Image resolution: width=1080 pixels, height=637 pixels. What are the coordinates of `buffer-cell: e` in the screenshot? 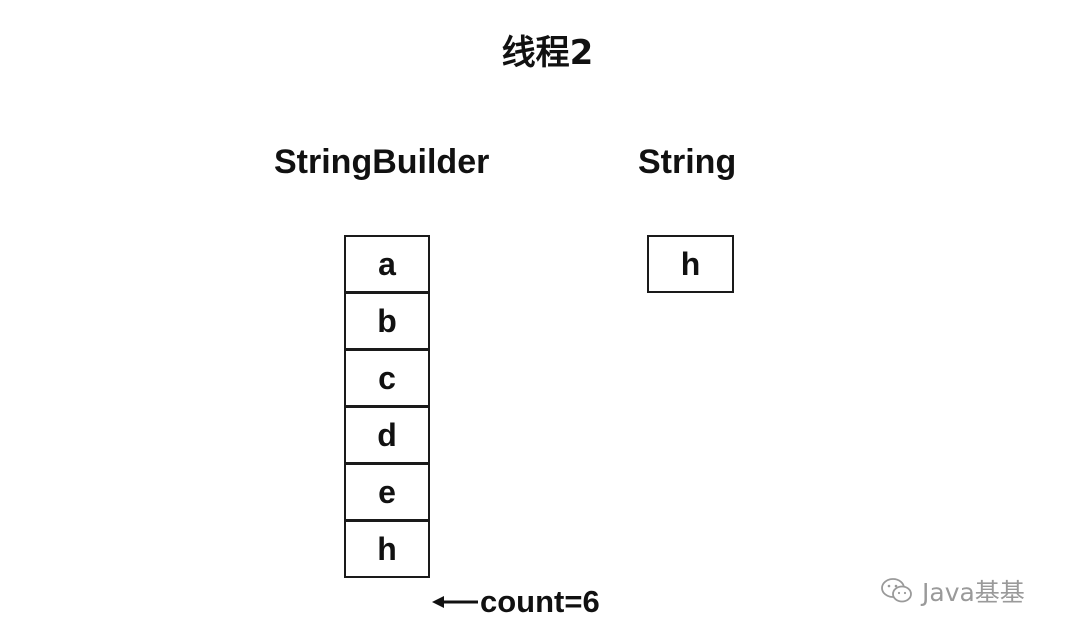 It's located at (387, 492).